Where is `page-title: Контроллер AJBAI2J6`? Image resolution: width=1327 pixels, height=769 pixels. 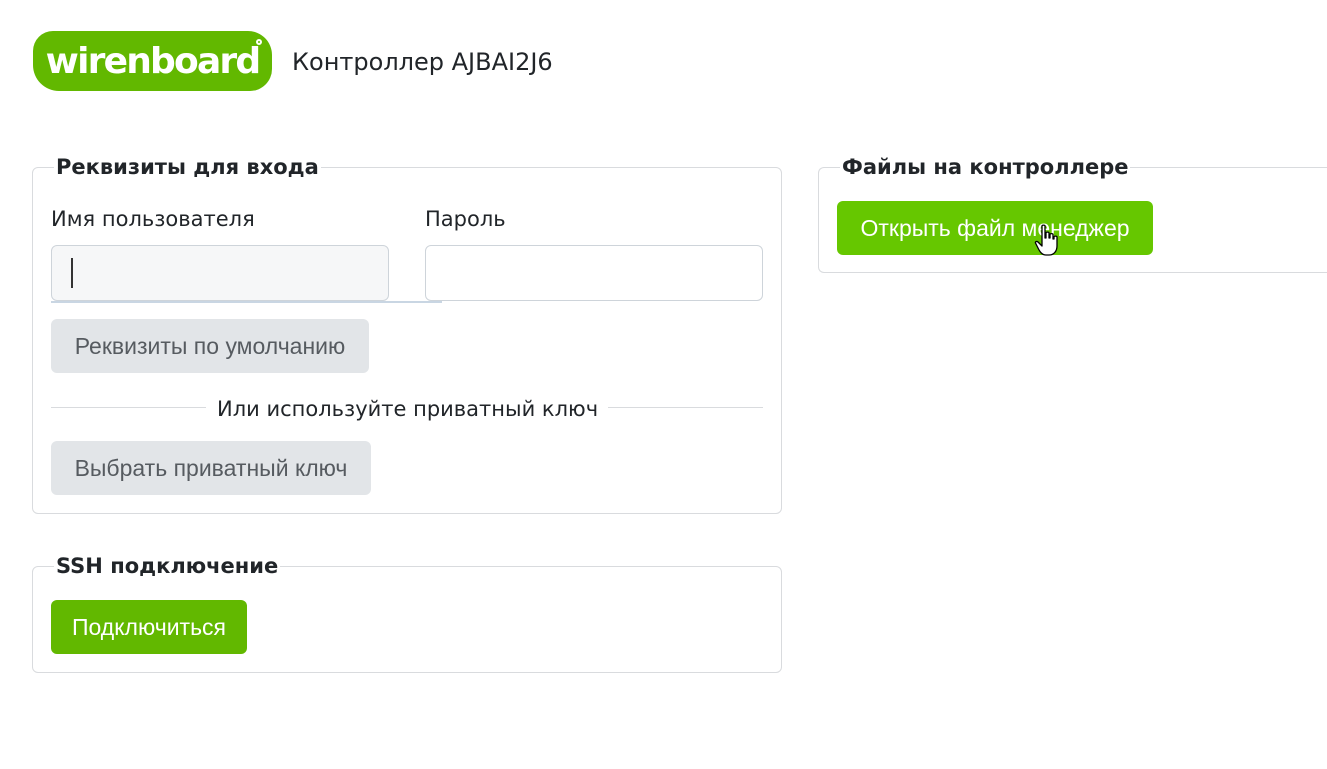
page-title: Контроллер AJBAI2J6 is located at coordinates (422, 62).